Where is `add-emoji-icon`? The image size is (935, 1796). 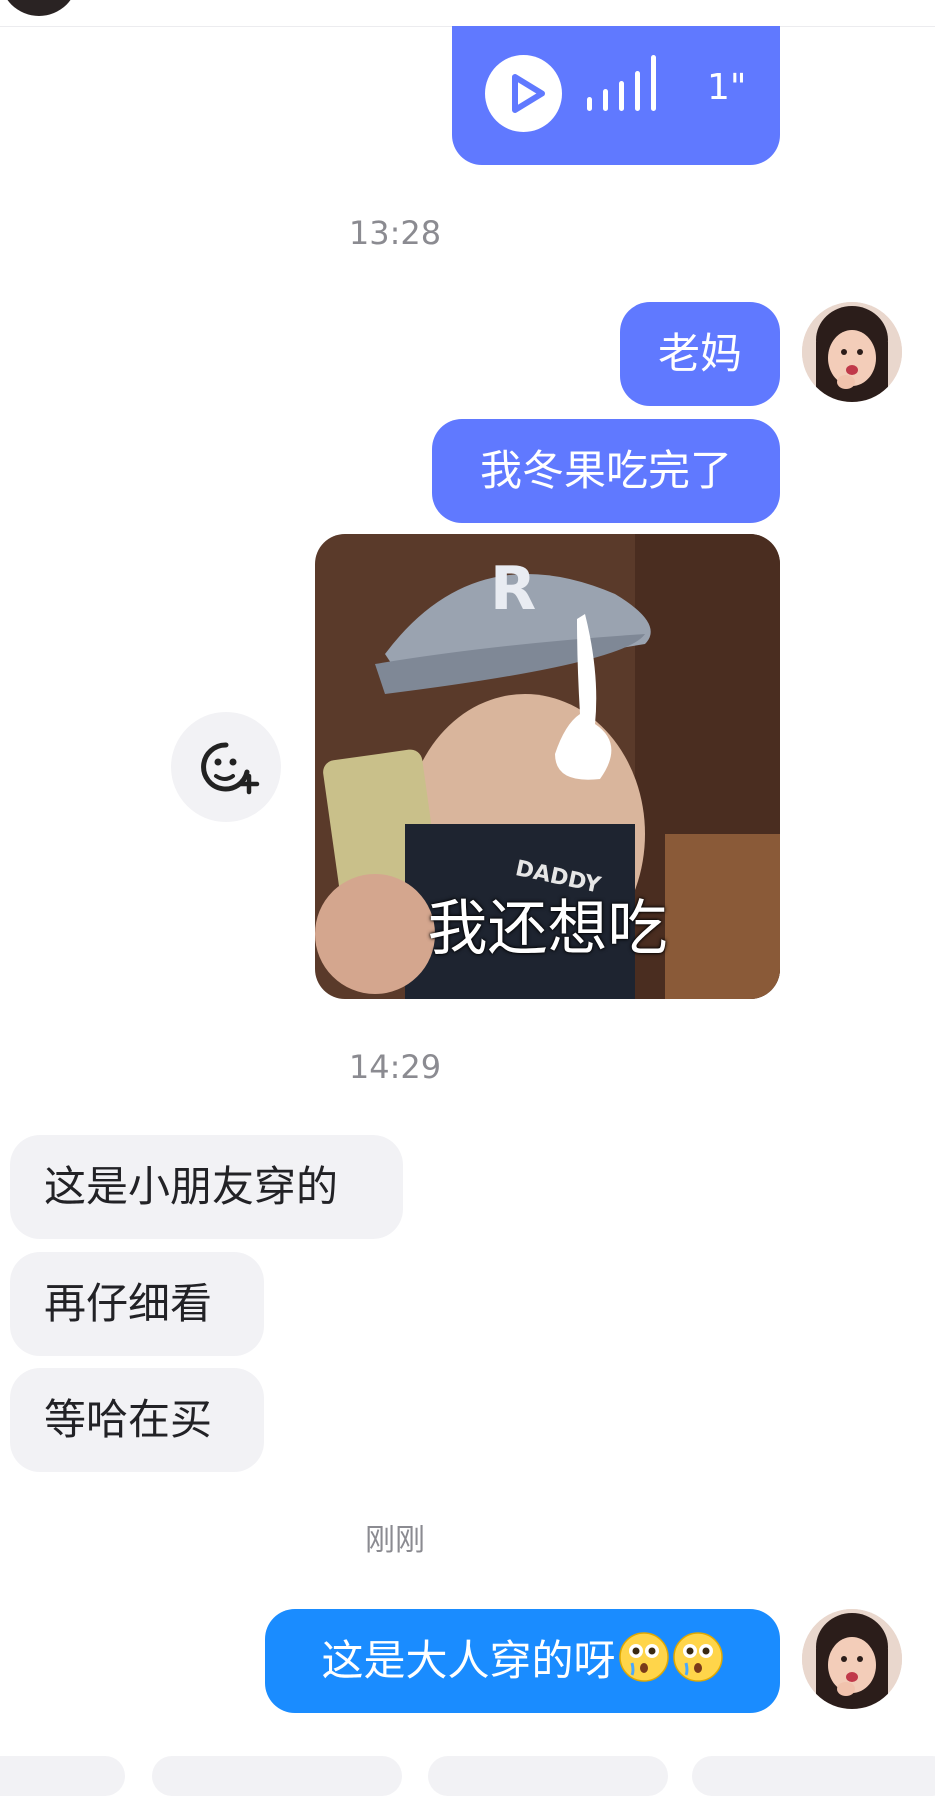
add-emoji-icon is located at coordinates (230, 768).